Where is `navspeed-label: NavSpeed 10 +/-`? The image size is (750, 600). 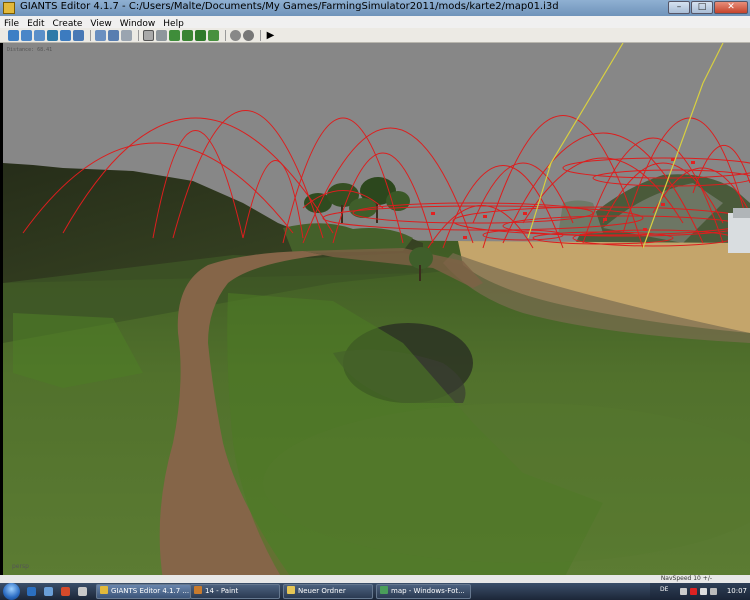 navspeed-label: NavSpeed 10 +/- is located at coordinates (686, 578).